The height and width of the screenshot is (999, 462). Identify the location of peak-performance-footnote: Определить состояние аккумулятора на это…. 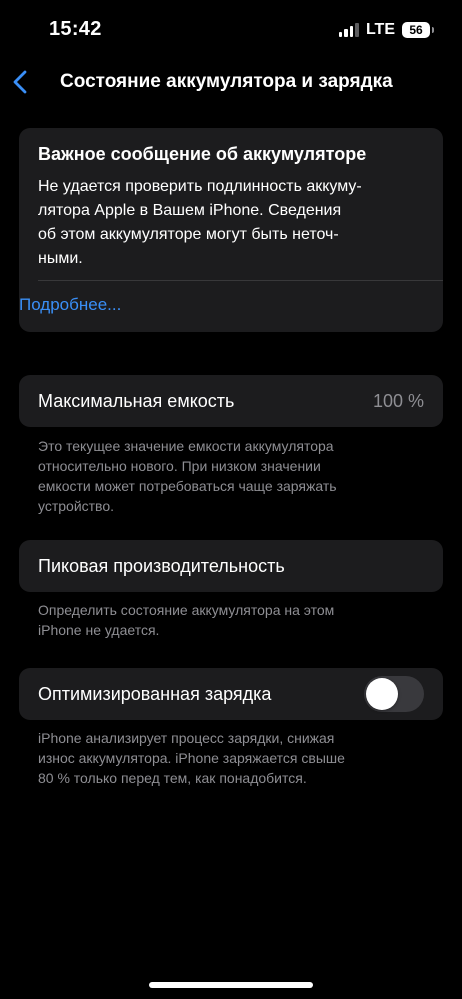
(230, 620).